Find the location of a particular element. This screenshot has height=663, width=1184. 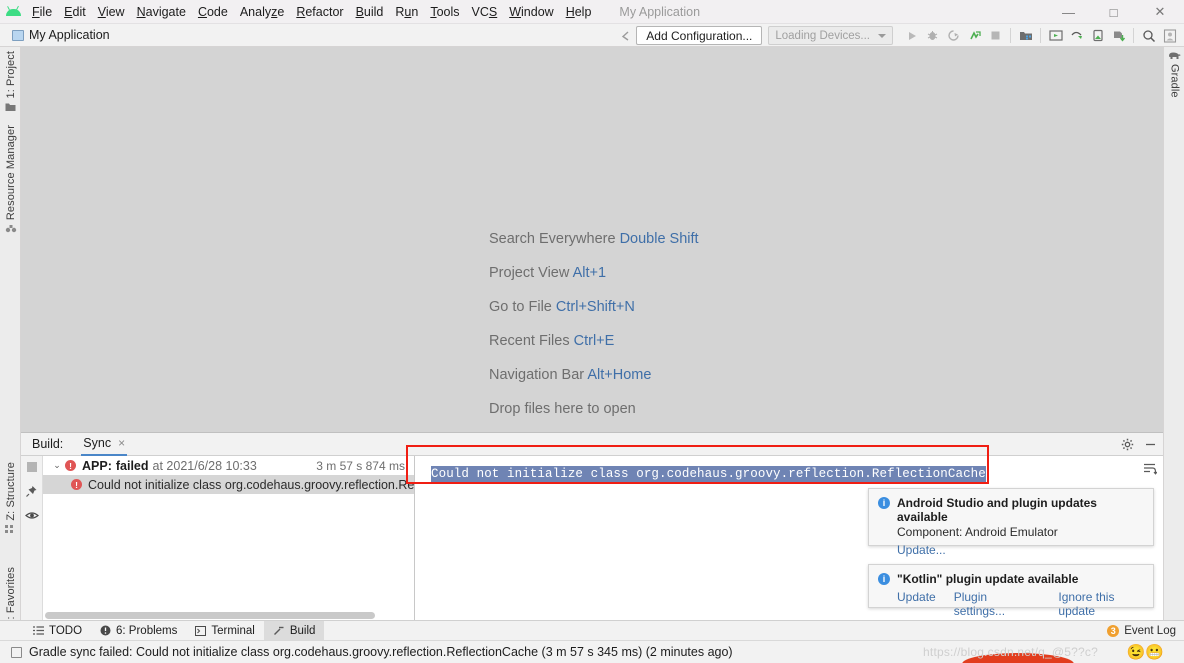

build-hammer-icon is located at coordinates (279, 630).